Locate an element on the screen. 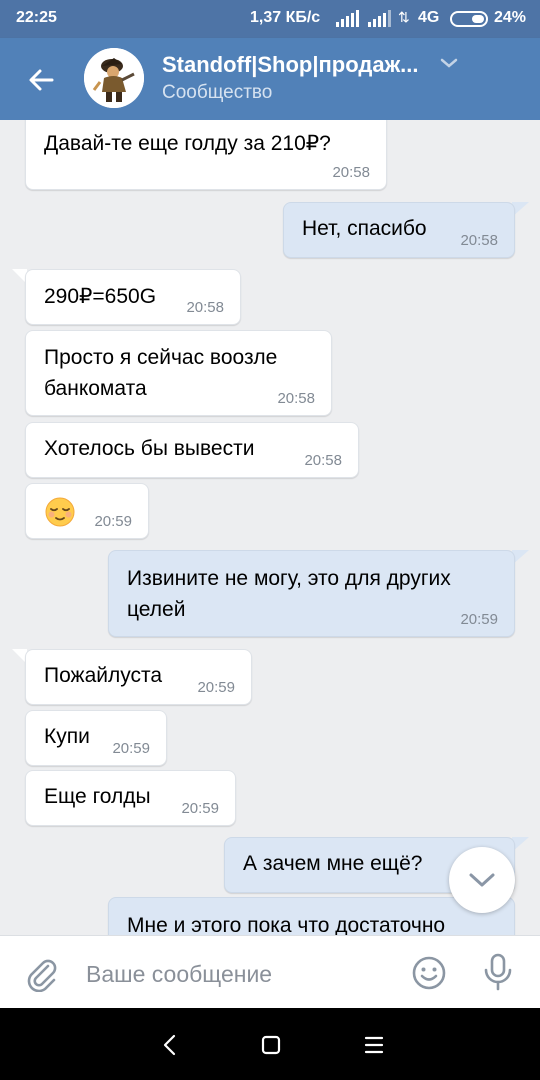 The width and height of the screenshot is (540, 1080). data-activity-icon: ⇅ is located at coordinates (404, 17).